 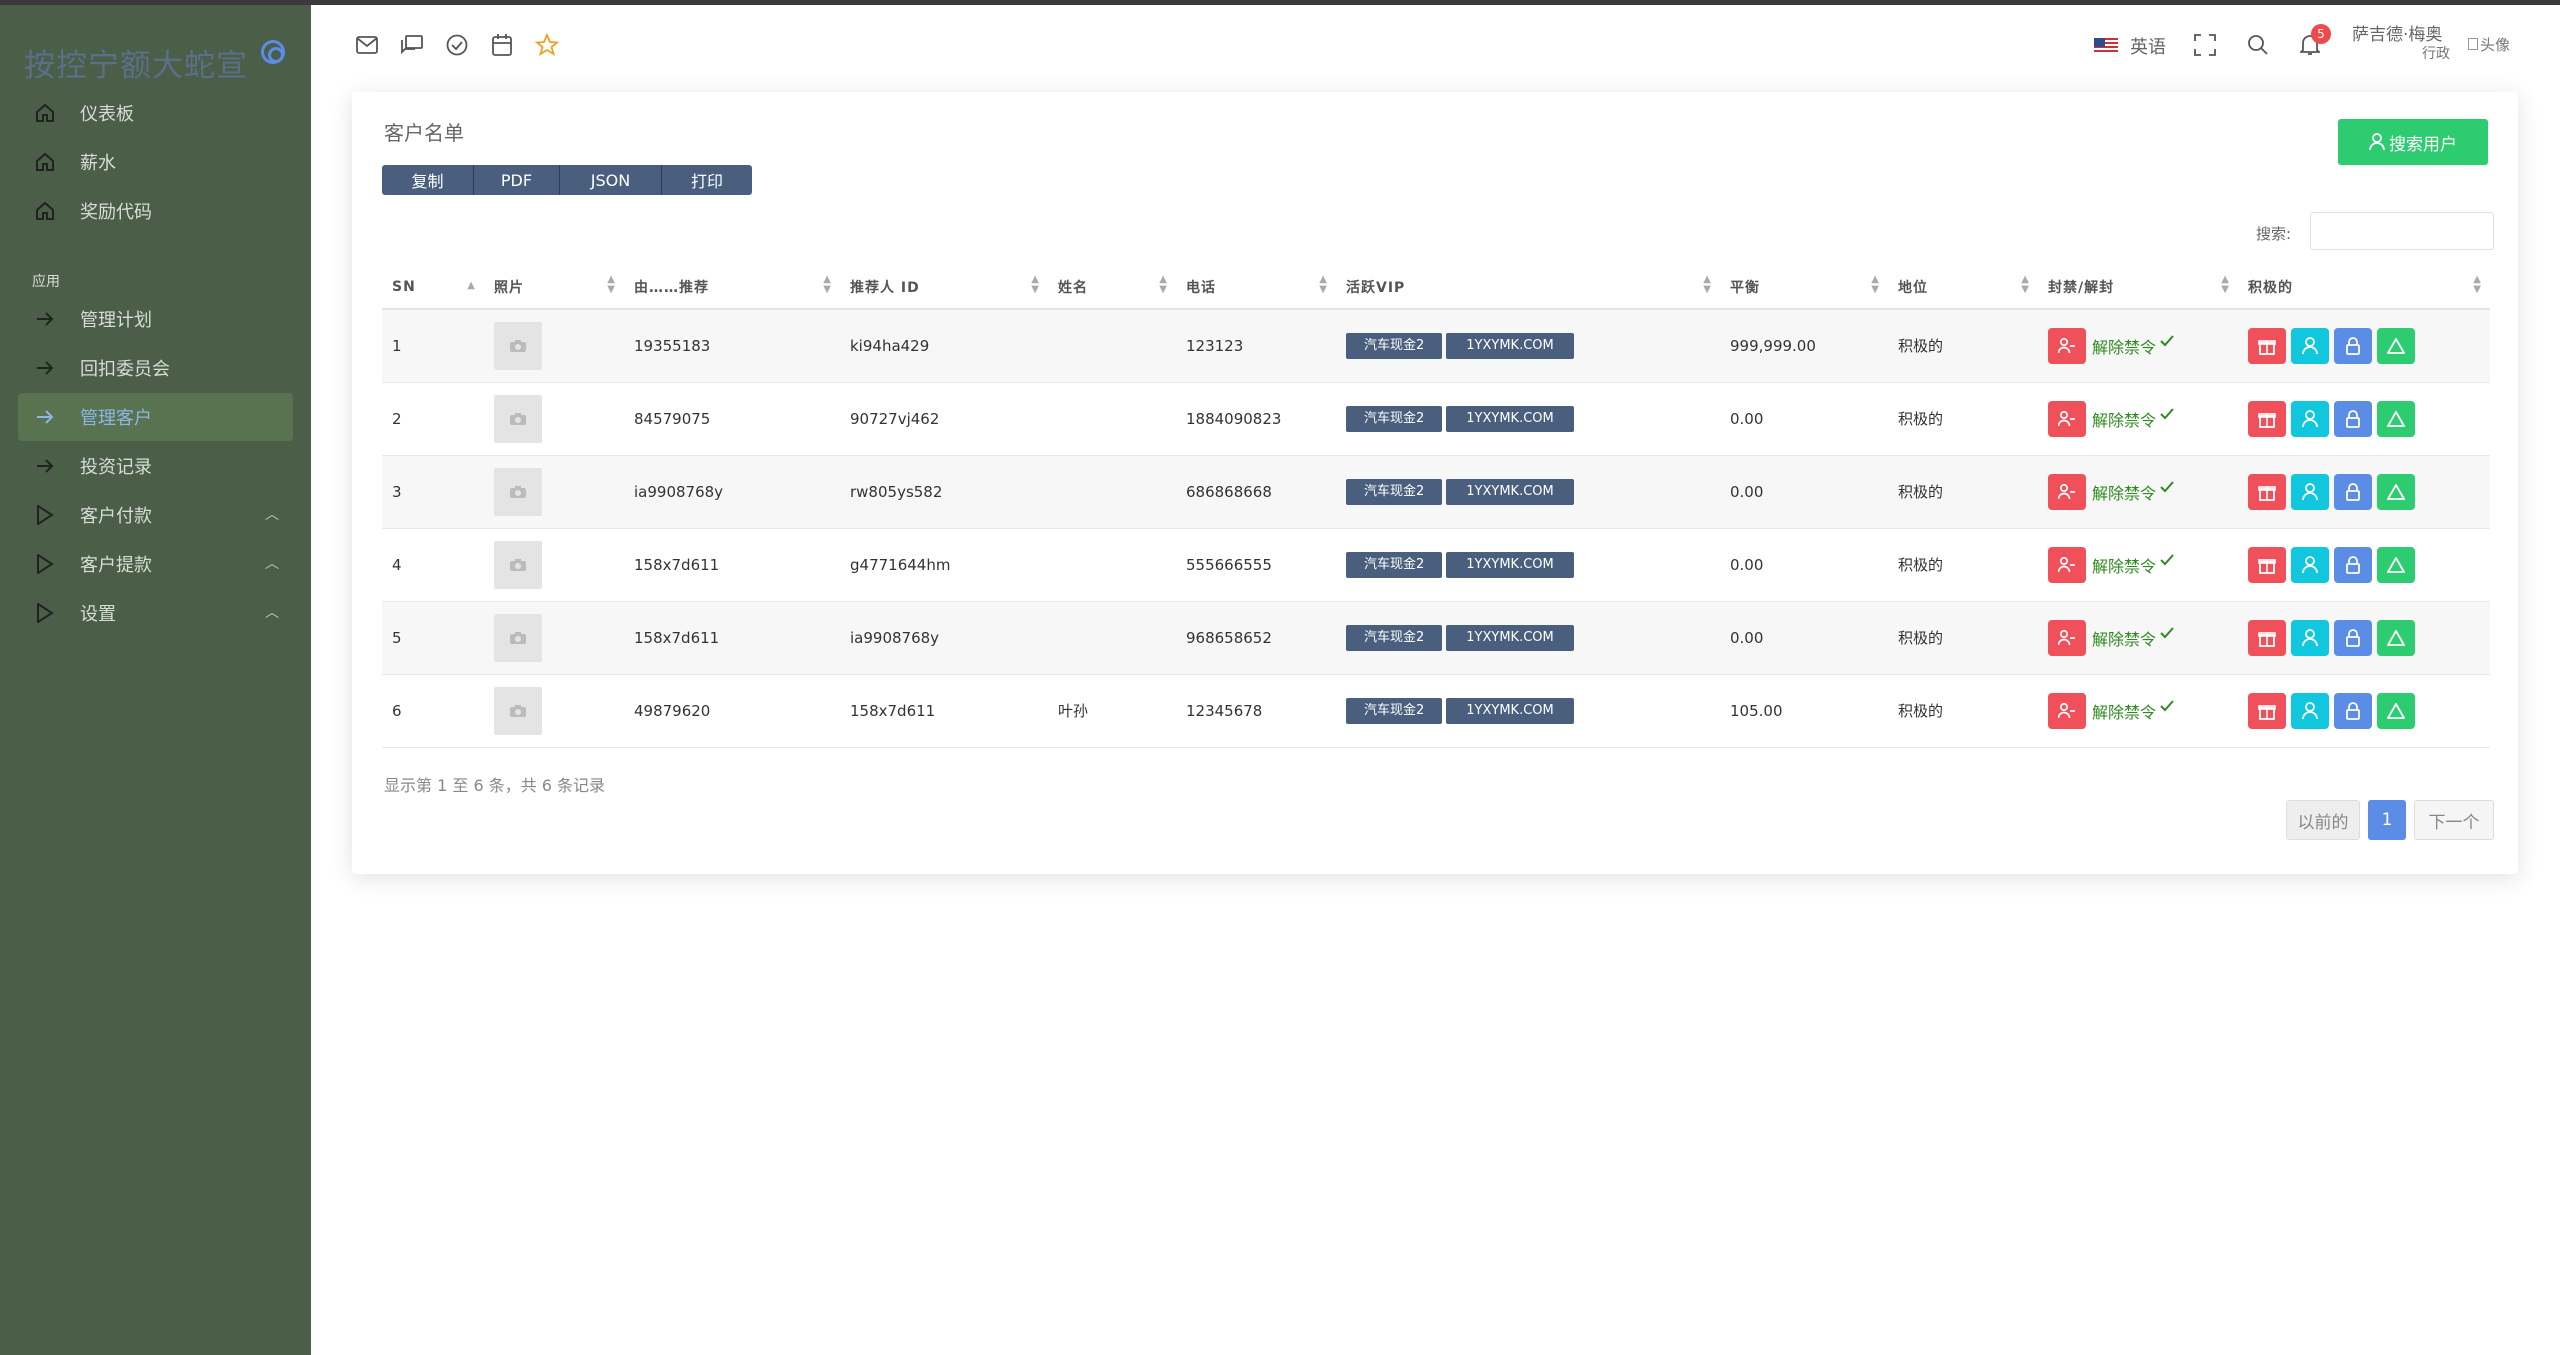 What do you see at coordinates (2323, 820) in the screenshot?
I see `prev-page-button: 以前的` at bounding box center [2323, 820].